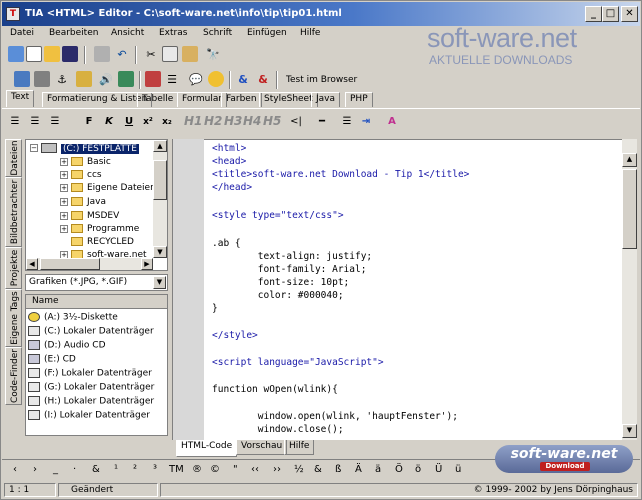  What do you see at coordinates (81, 175) in the screenshot?
I see `tree-item: + ccs` at bounding box center [81, 175].